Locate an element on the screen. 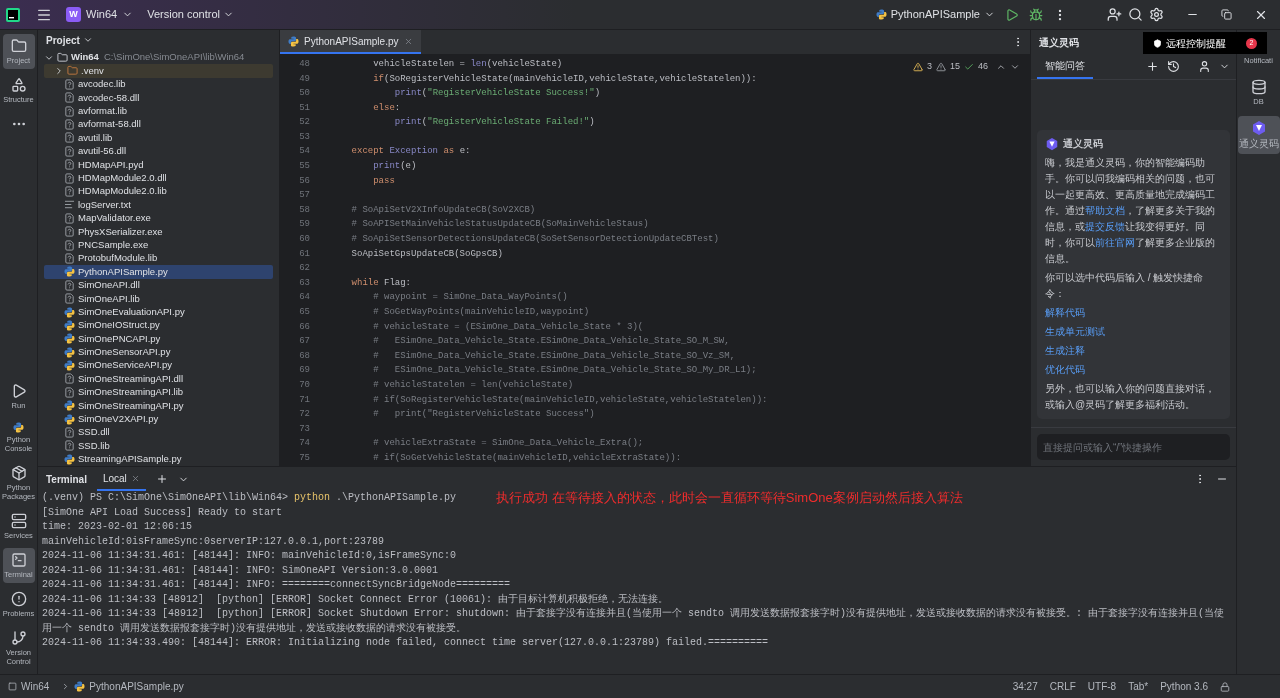  line-number: 66 is located at coordinates (304, 327).